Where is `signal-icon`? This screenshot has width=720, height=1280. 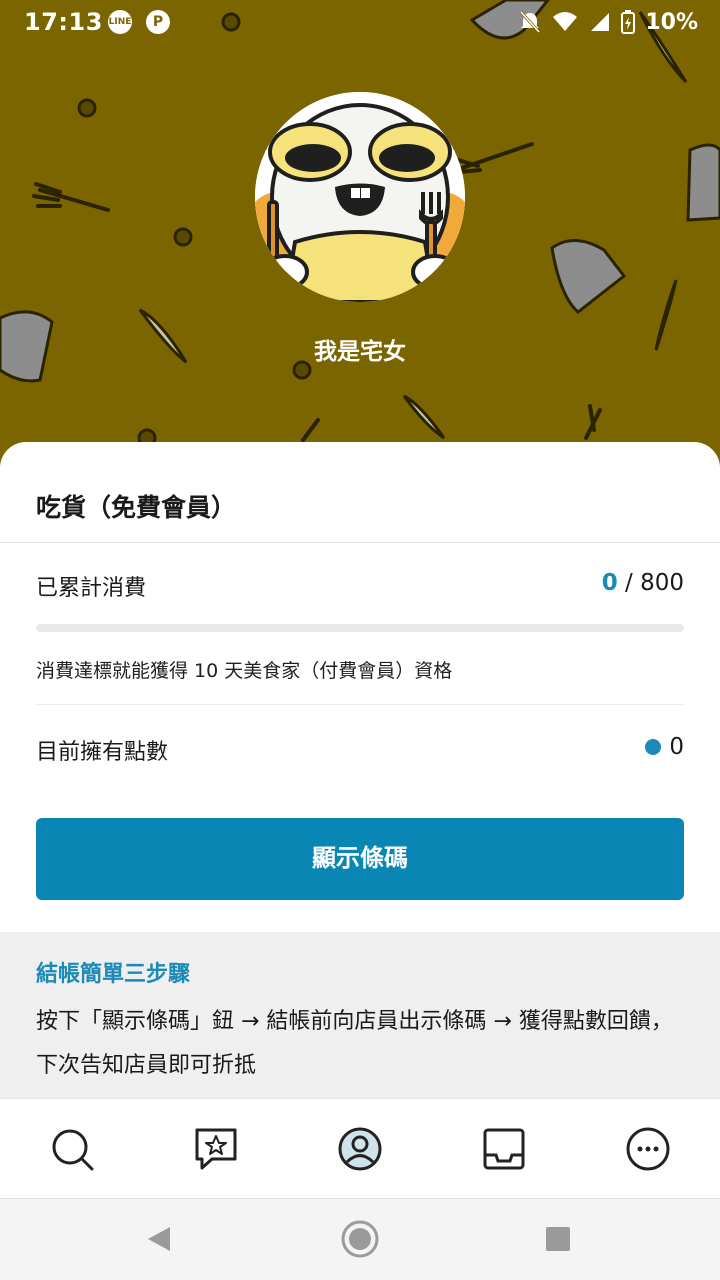
signal-icon is located at coordinates (600, 22).